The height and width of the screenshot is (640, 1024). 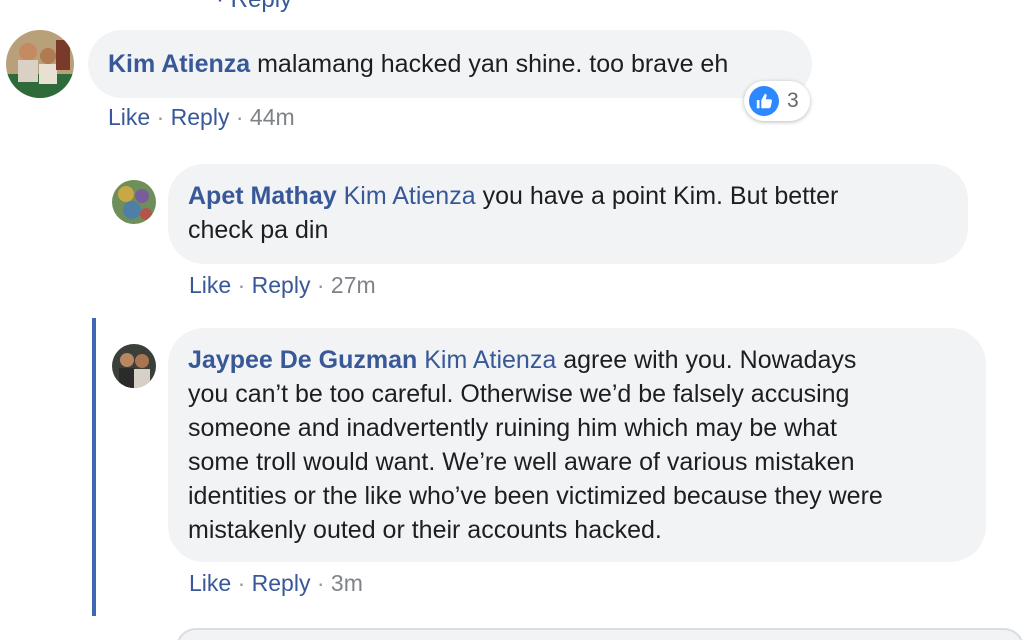 What do you see at coordinates (793, 100) in the screenshot?
I see `reaction-count: 3` at bounding box center [793, 100].